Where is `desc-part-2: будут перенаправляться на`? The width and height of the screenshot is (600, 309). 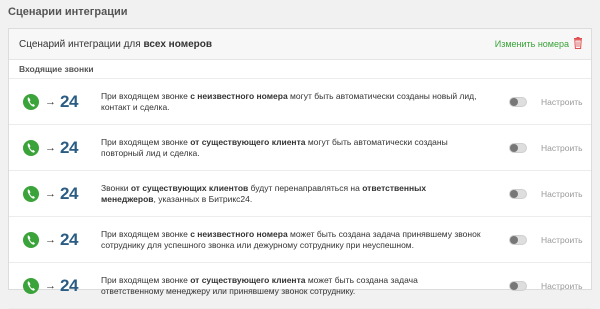
desc-part-2: будут перенаправляться на is located at coordinates (305, 187).